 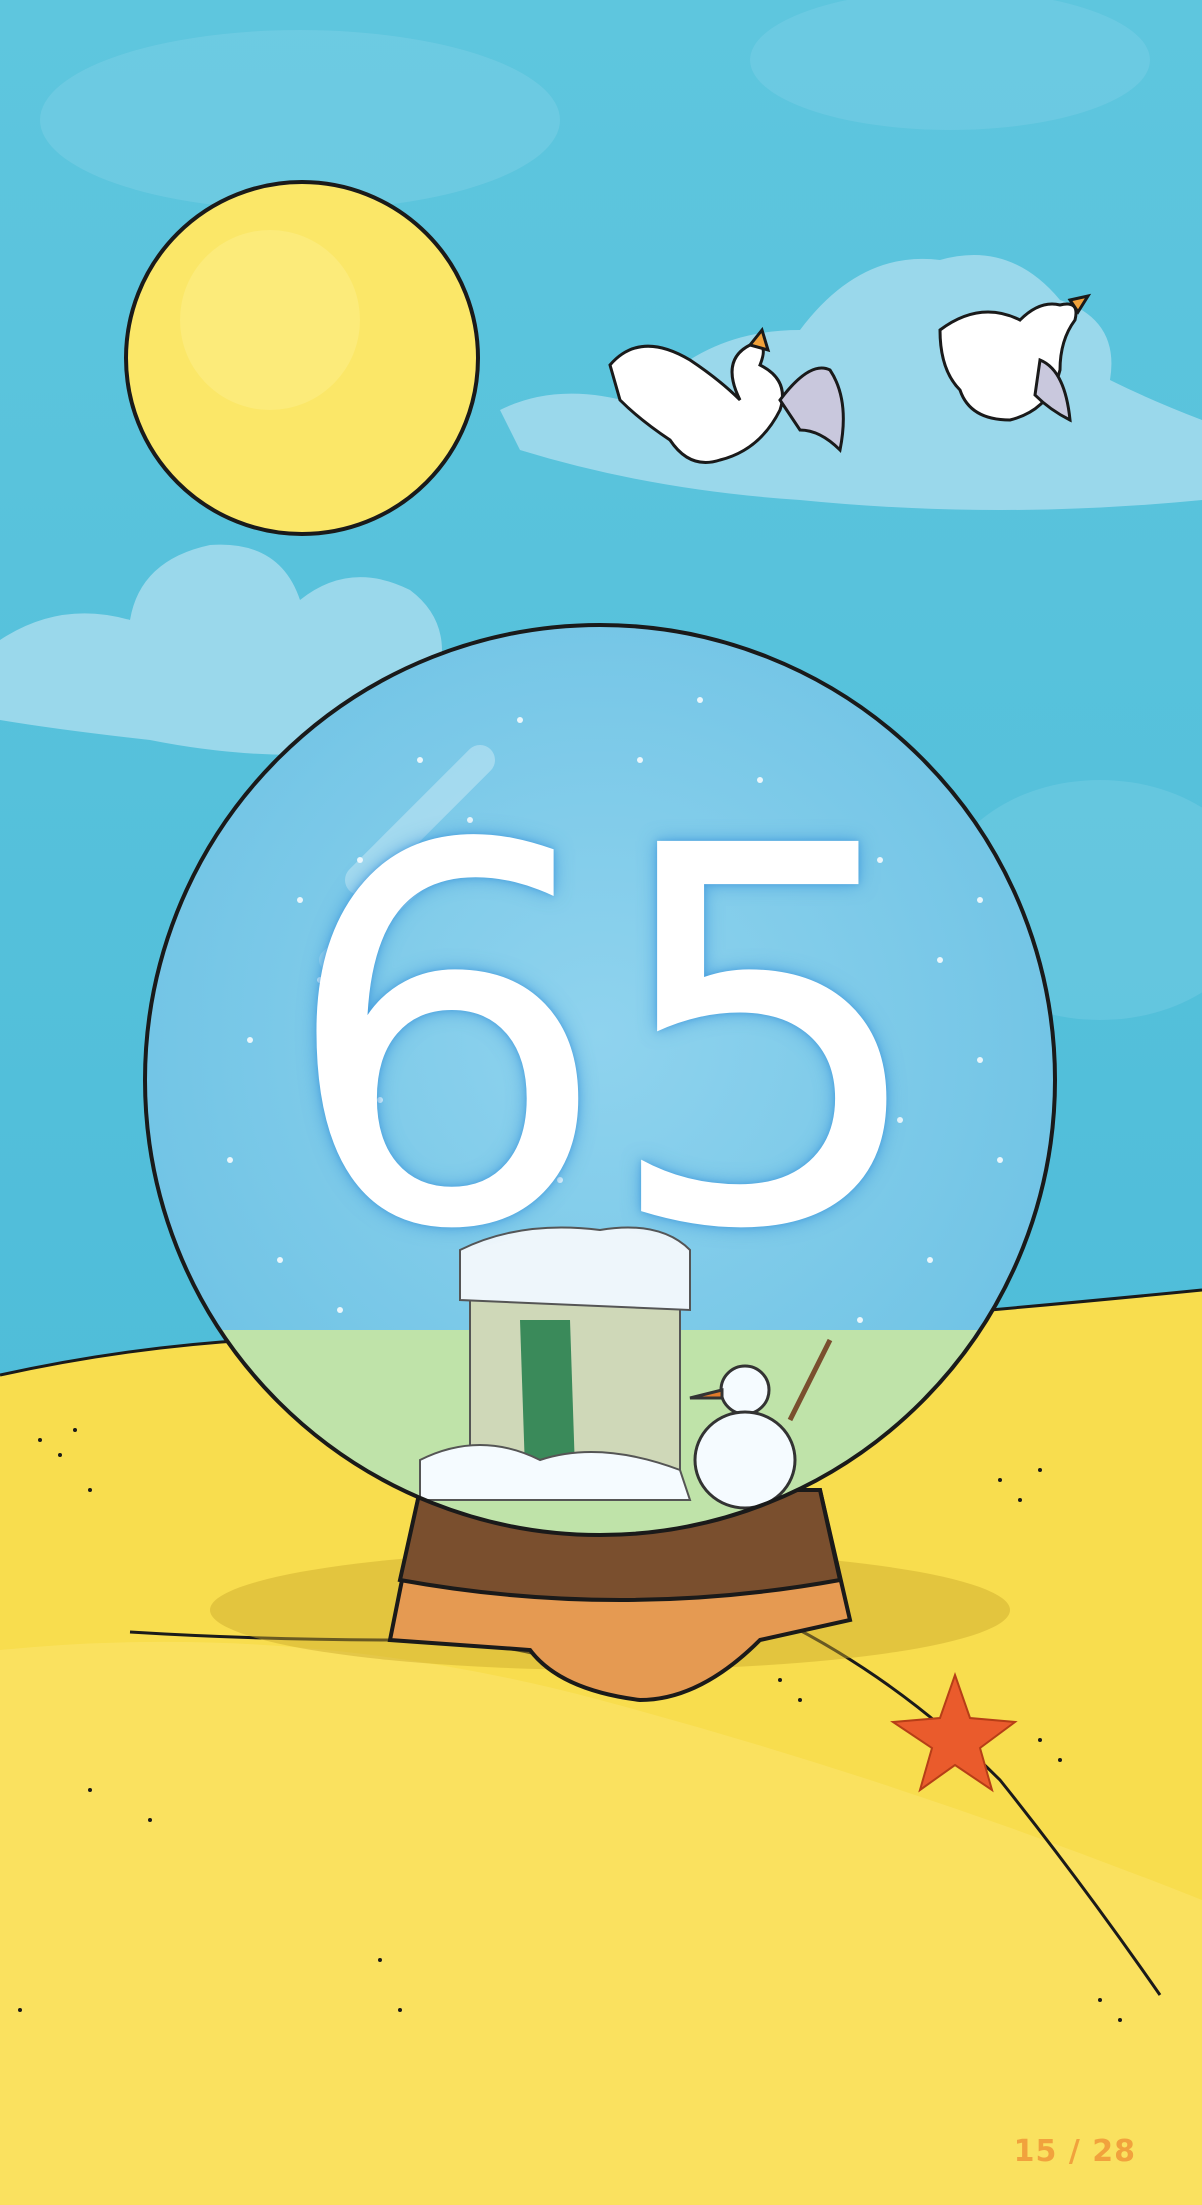 I want to click on sun-icon, so click(x=302, y=358).